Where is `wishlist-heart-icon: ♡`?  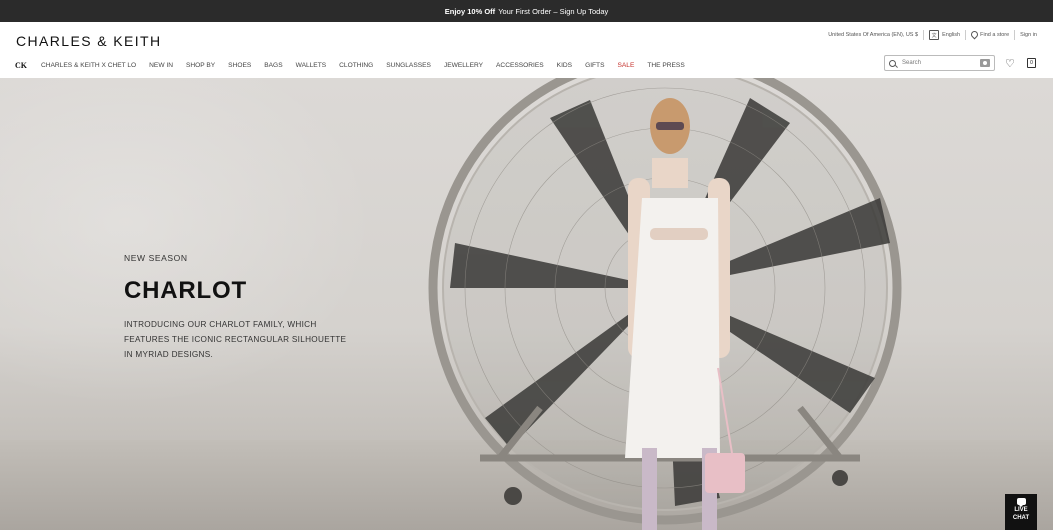
wishlist-heart-icon: ♡ is located at coordinates (1010, 63).